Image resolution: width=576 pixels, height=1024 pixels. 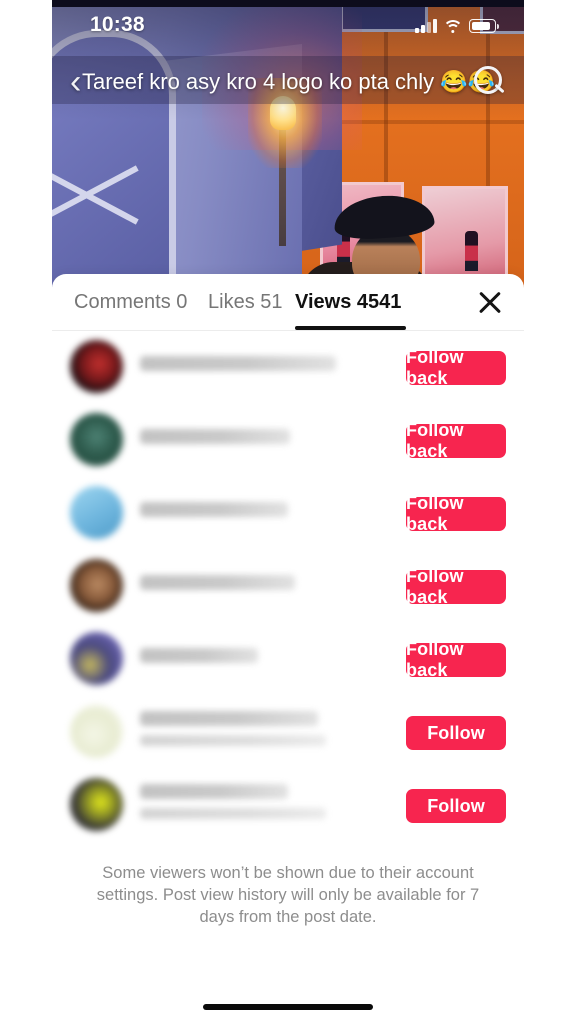 What do you see at coordinates (348, 302) in the screenshot?
I see `tab-views: Views 4541` at bounding box center [348, 302].